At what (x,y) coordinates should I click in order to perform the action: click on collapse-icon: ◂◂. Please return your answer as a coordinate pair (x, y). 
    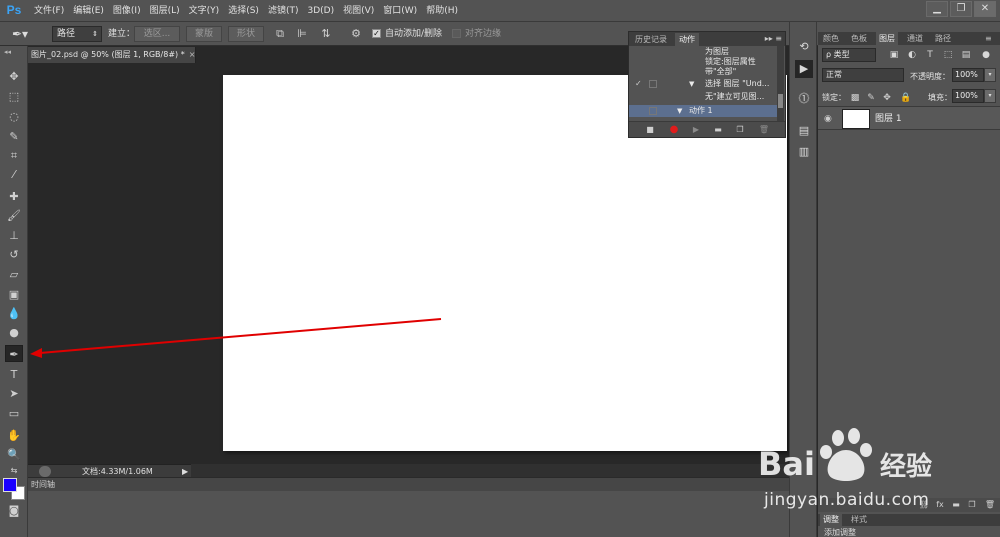
    Looking at the image, I should click on (7, 52).